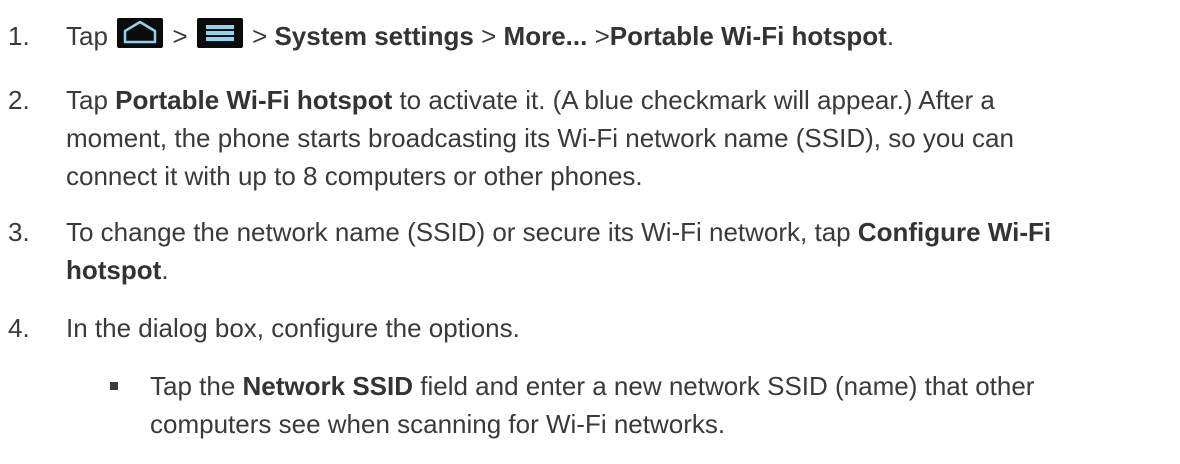  Describe the element at coordinates (19, 328) in the screenshot. I see `step-number: 4.` at that location.